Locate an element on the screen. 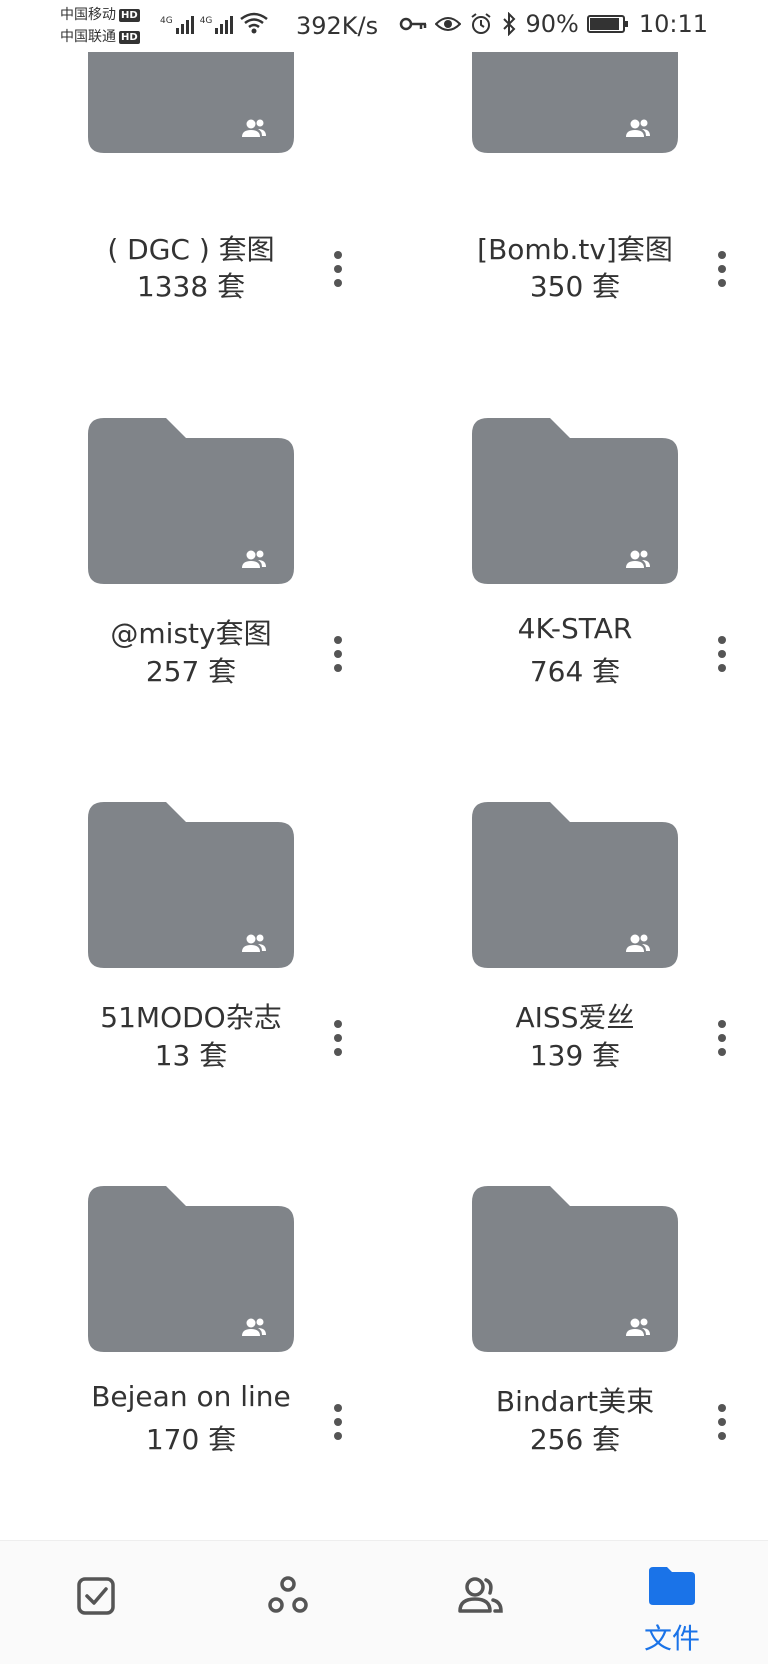  nav-item-files: 文件 is located at coordinates (672, 1602).